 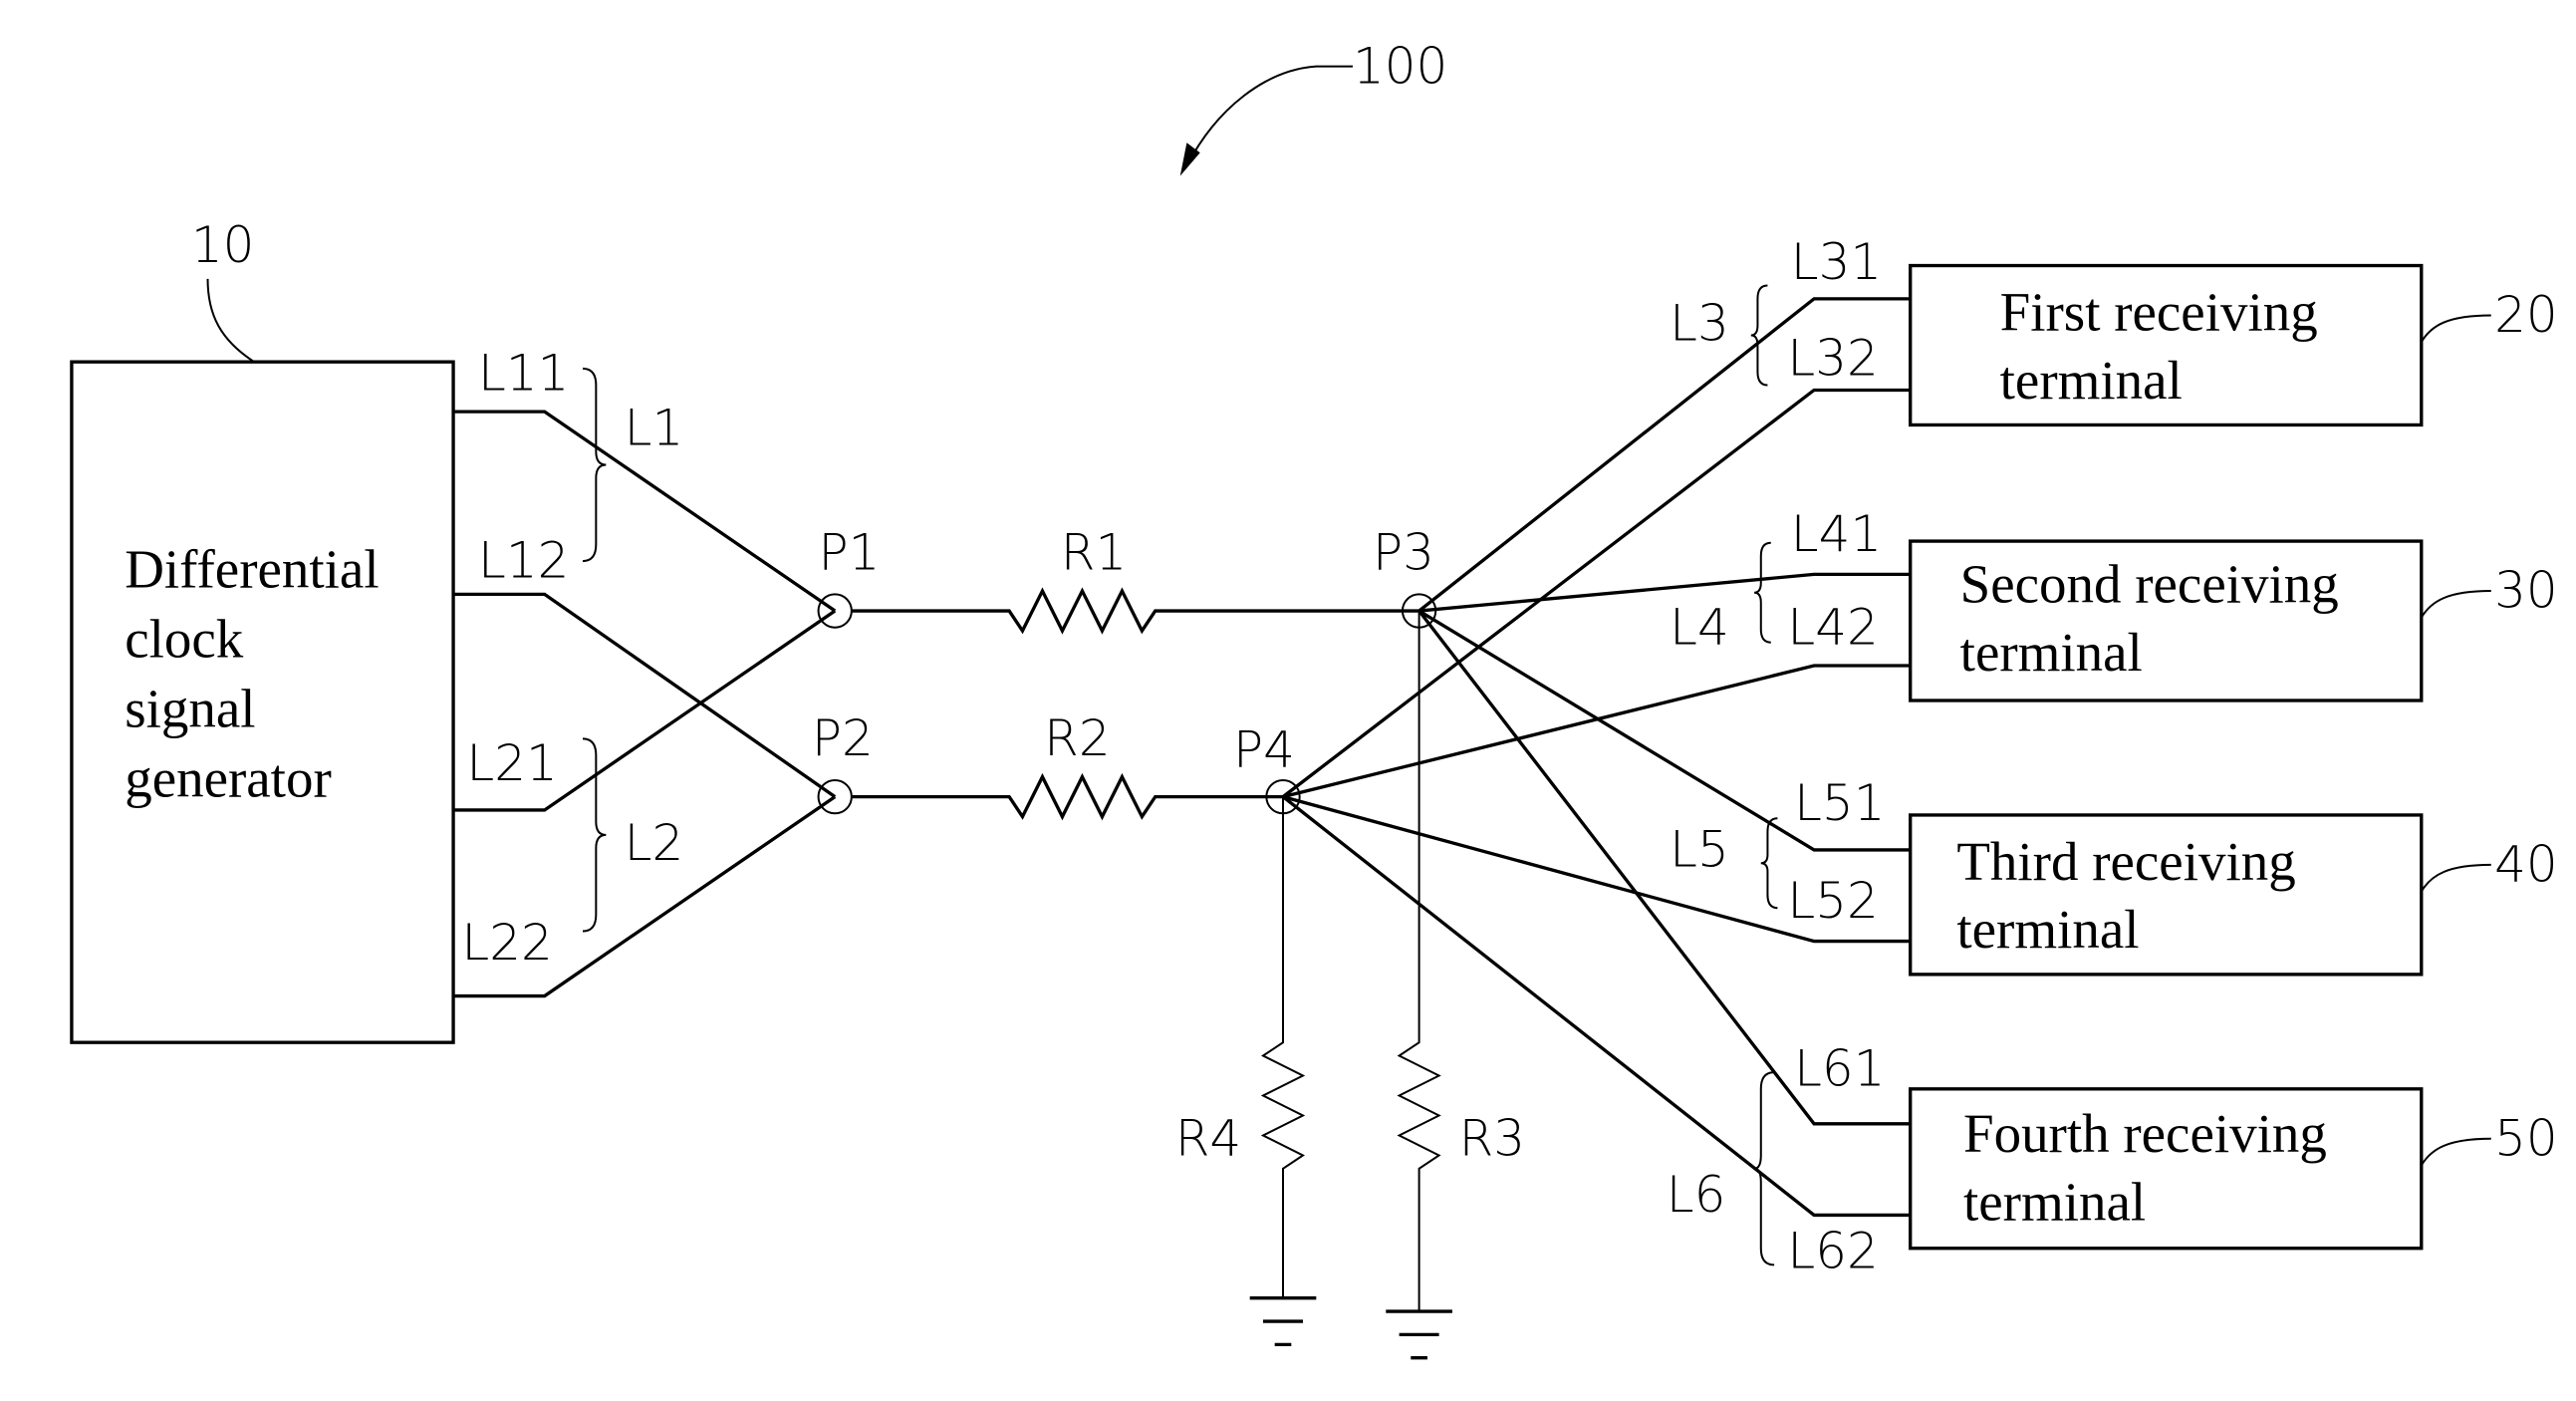 What do you see at coordinates (1135, 611) in the screenshot?
I see `resistor-R1` at bounding box center [1135, 611].